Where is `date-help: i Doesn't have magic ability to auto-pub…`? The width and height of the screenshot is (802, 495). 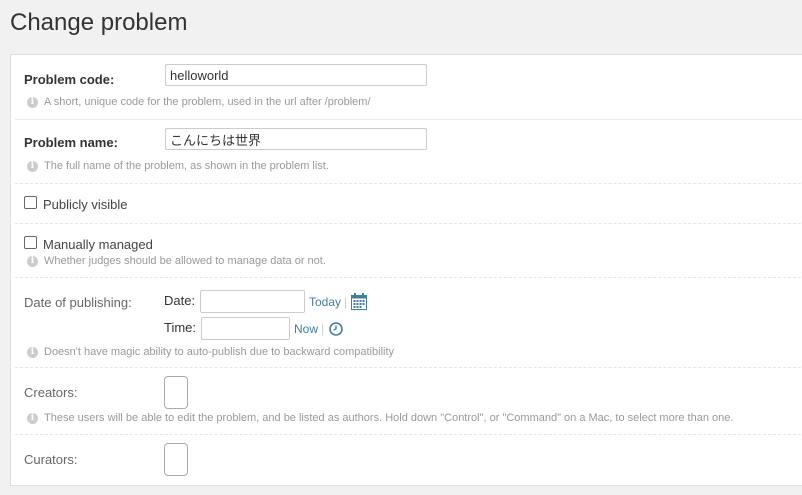 date-help: i Doesn't have magic ability to auto-pub… is located at coordinates (210, 352).